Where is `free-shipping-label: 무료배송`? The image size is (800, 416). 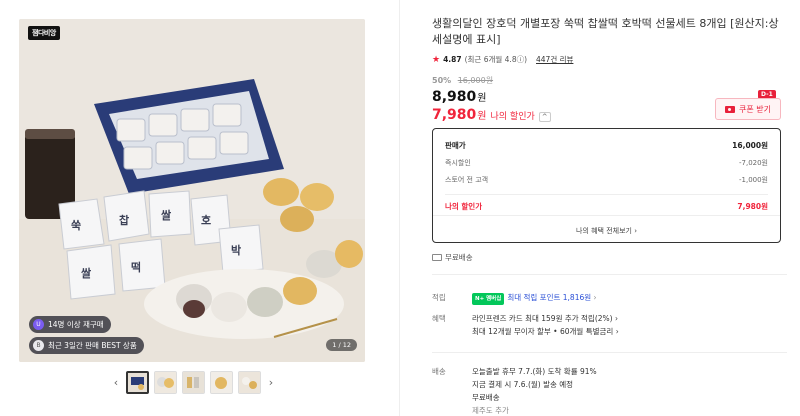
free-shipping-label: 무료배송 is located at coordinates (459, 257).